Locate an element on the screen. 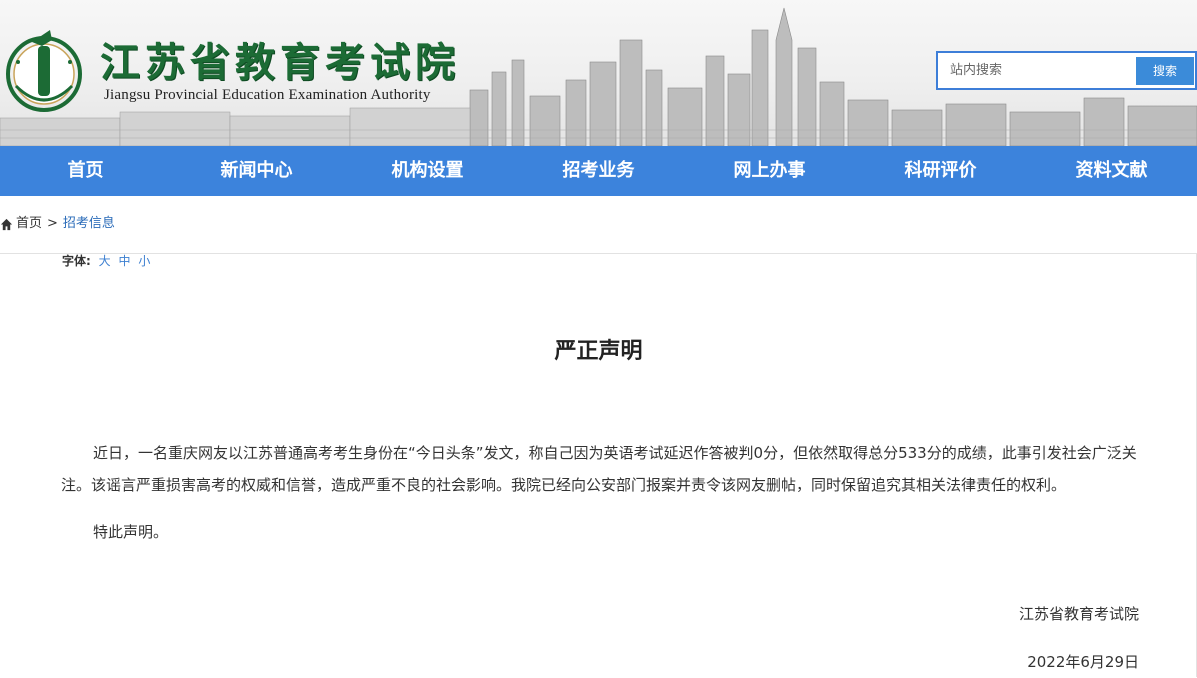 This screenshot has width=1197, height=678. nav-item-exam-business: 招考业务 is located at coordinates (598, 171).